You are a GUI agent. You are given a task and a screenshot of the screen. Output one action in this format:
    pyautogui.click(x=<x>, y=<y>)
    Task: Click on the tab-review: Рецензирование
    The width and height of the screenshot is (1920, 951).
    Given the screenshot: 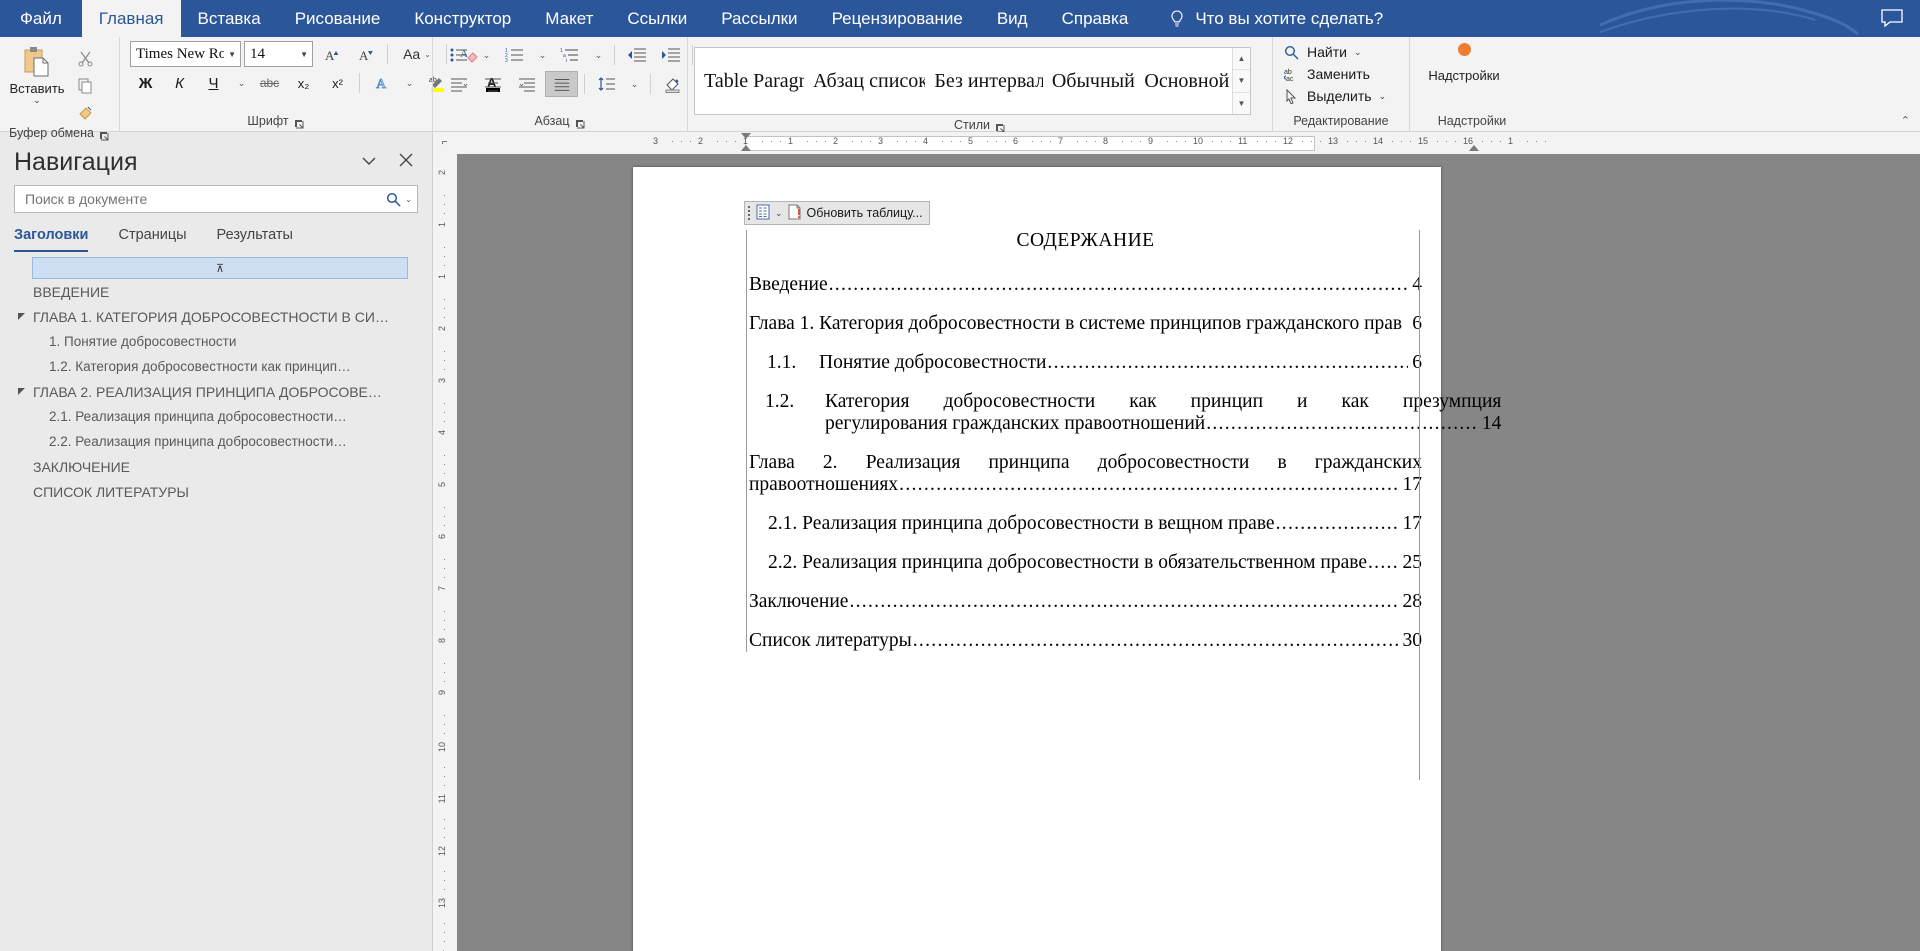 What is the action you would take?
    pyautogui.click(x=897, y=18)
    